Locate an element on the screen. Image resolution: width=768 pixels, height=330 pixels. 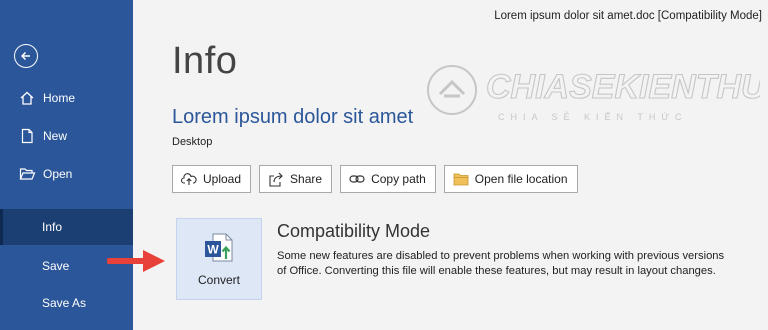
cloud-upload-icon is located at coordinates (189, 179).